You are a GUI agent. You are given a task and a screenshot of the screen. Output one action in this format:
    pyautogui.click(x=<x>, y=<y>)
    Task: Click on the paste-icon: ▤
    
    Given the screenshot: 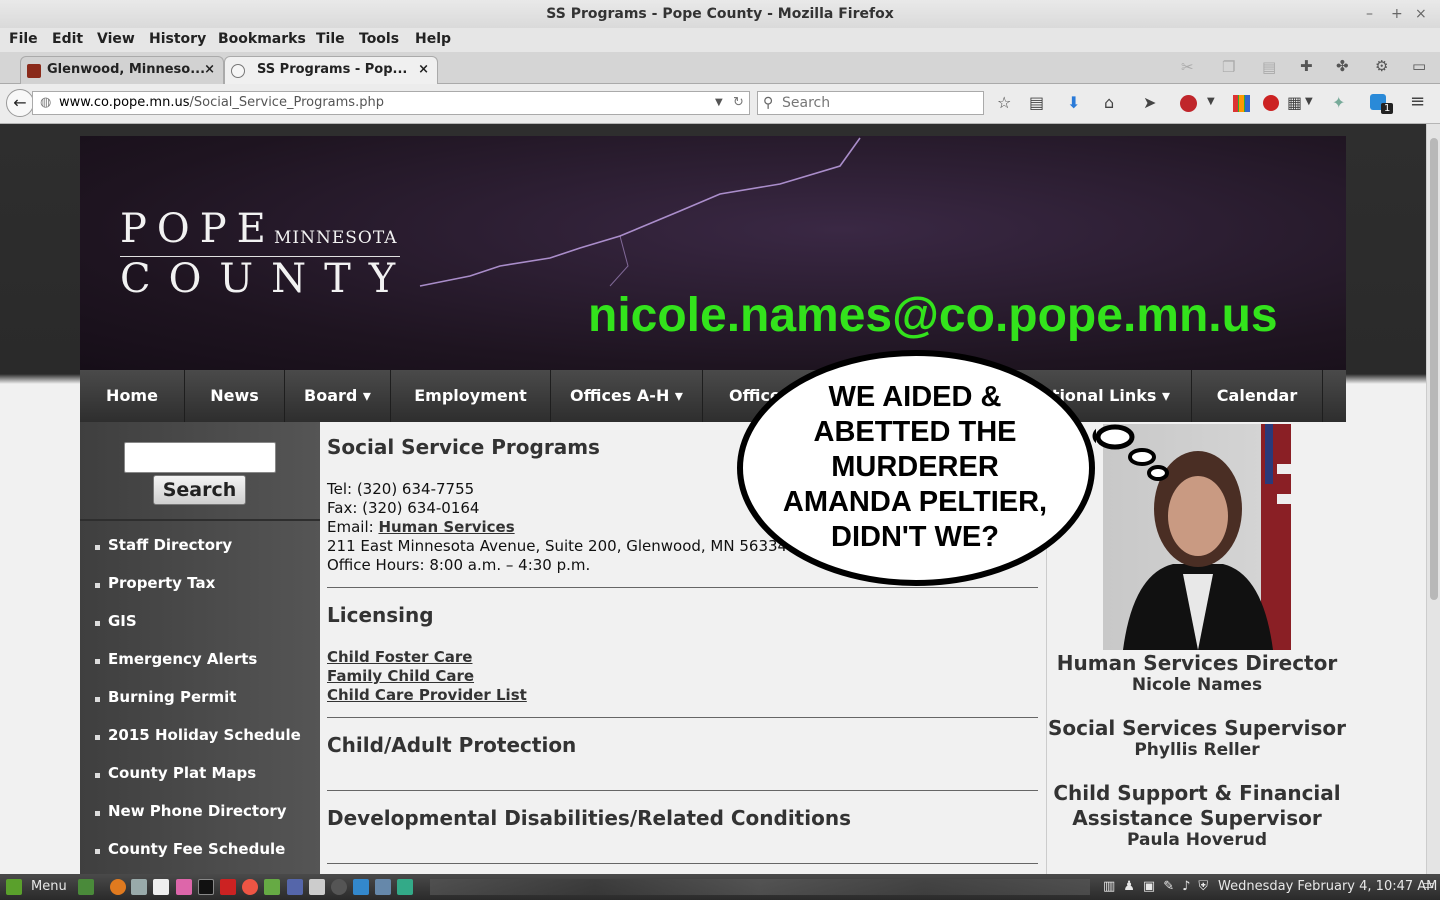 What is the action you would take?
    pyautogui.click(x=1269, y=67)
    